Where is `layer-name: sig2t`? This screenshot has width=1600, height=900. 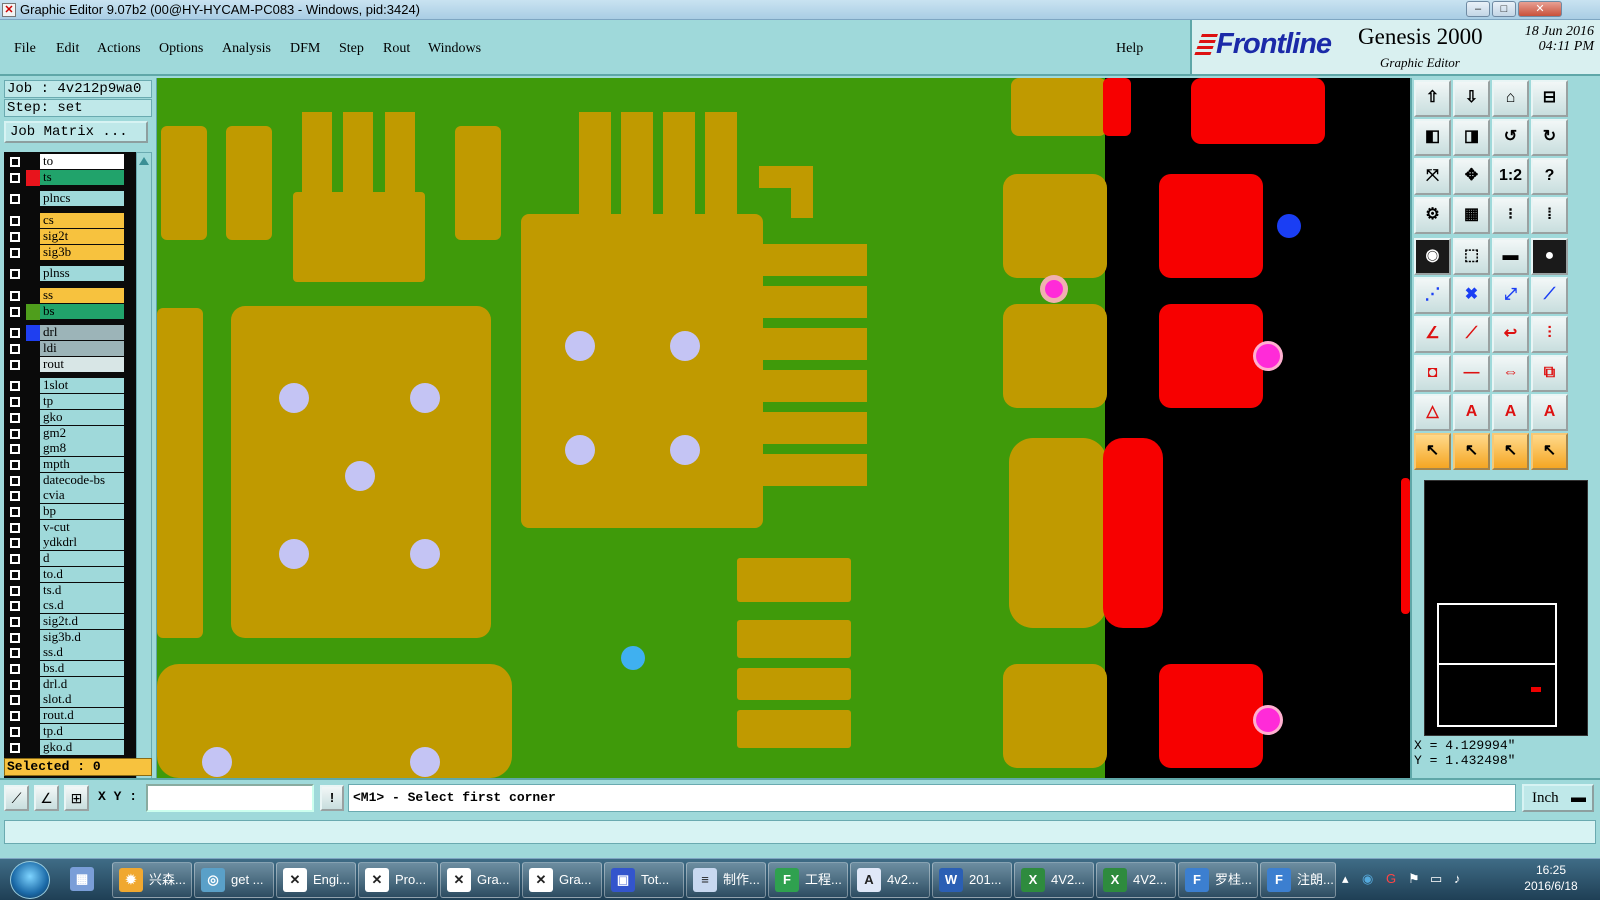 layer-name: sig2t is located at coordinates (82, 236).